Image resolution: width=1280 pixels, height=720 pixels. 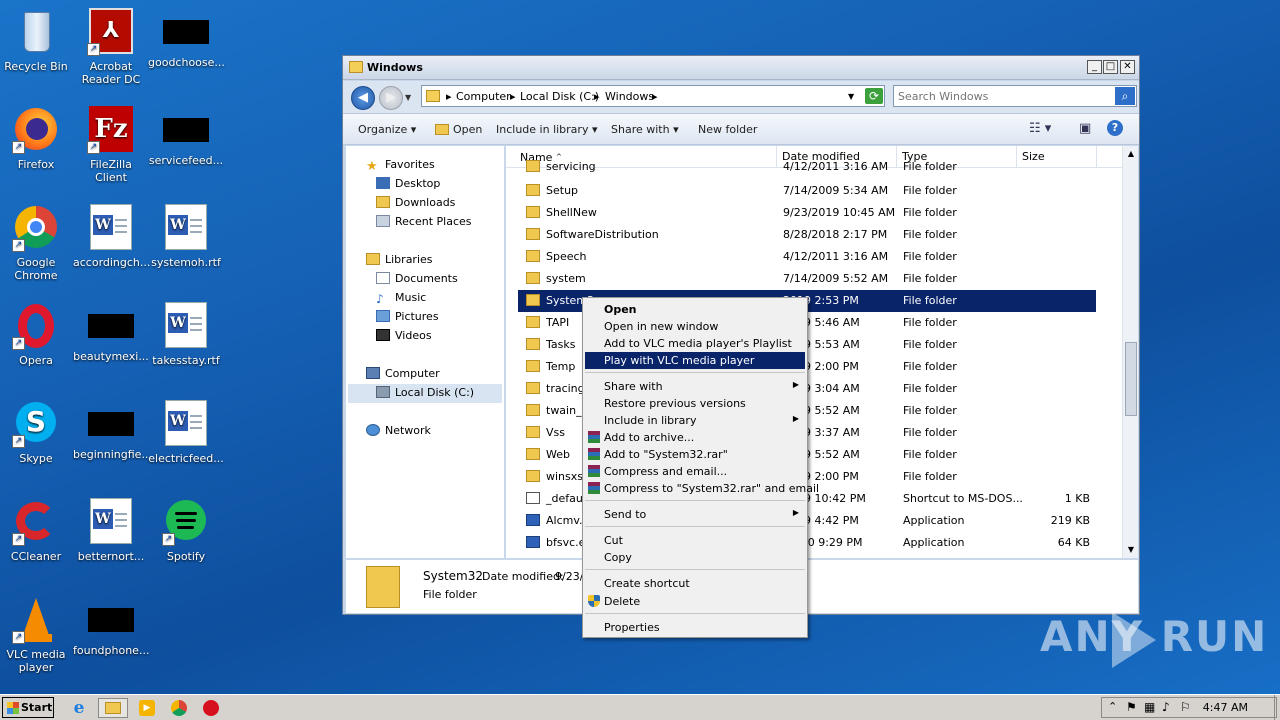 What do you see at coordinates (391, 98) in the screenshot?
I see `forward-button: ▶` at bounding box center [391, 98].